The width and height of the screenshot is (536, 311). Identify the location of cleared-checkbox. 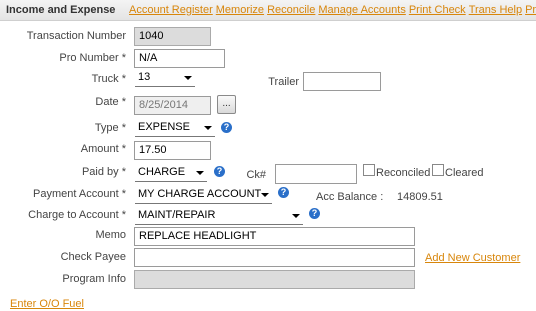
(438, 170).